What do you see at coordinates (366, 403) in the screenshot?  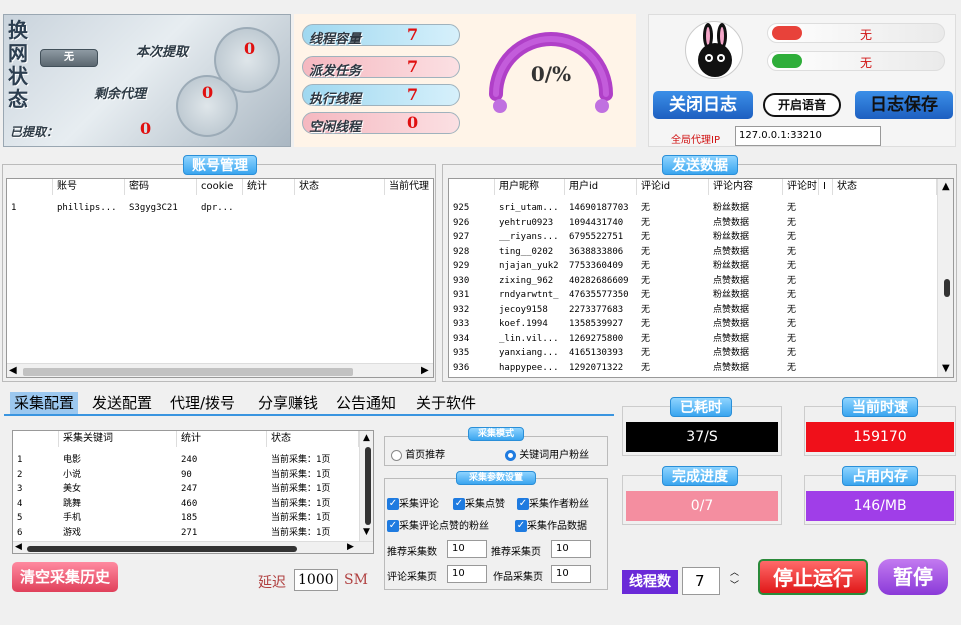 I see `tab-notice: 公告通知` at bounding box center [366, 403].